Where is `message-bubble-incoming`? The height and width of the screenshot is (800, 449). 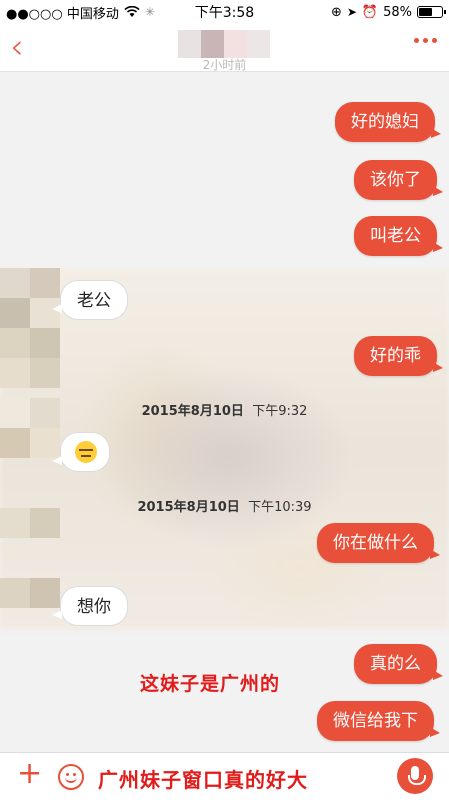 message-bubble-incoming is located at coordinates (81, 452).